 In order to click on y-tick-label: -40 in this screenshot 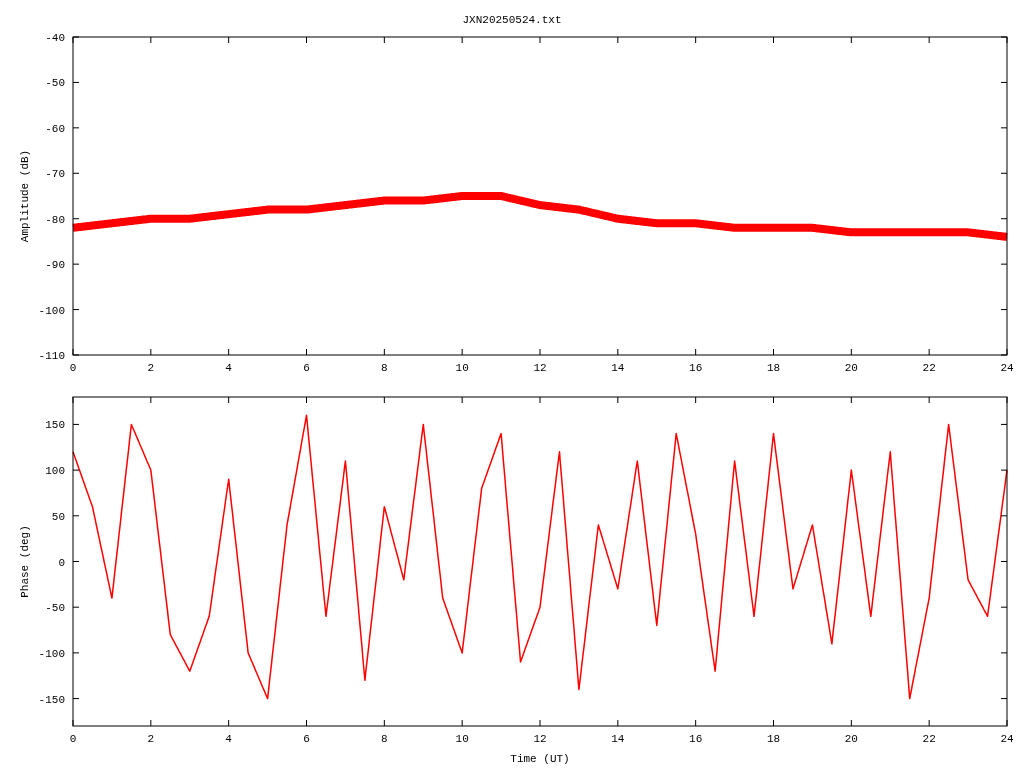, I will do `click(55, 38)`.